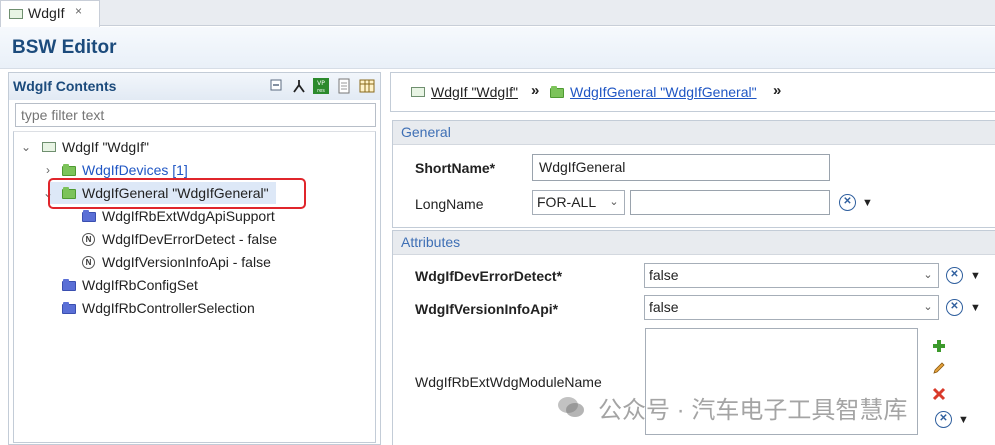 The height and width of the screenshot is (445, 995). Describe the element at coordinates (344, 86) in the screenshot. I see `document-icon` at that location.